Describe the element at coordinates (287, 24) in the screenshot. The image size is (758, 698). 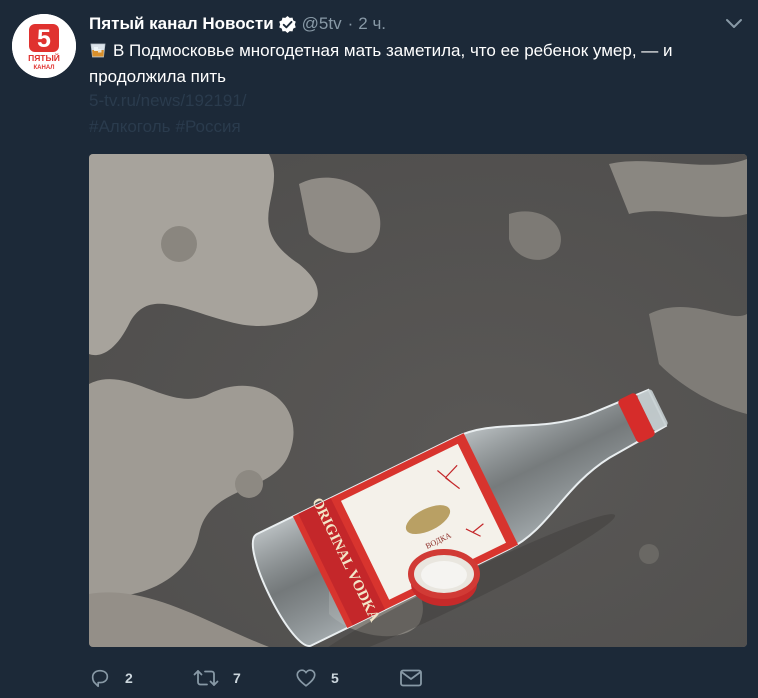
I see `verified-badge-icon` at that location.